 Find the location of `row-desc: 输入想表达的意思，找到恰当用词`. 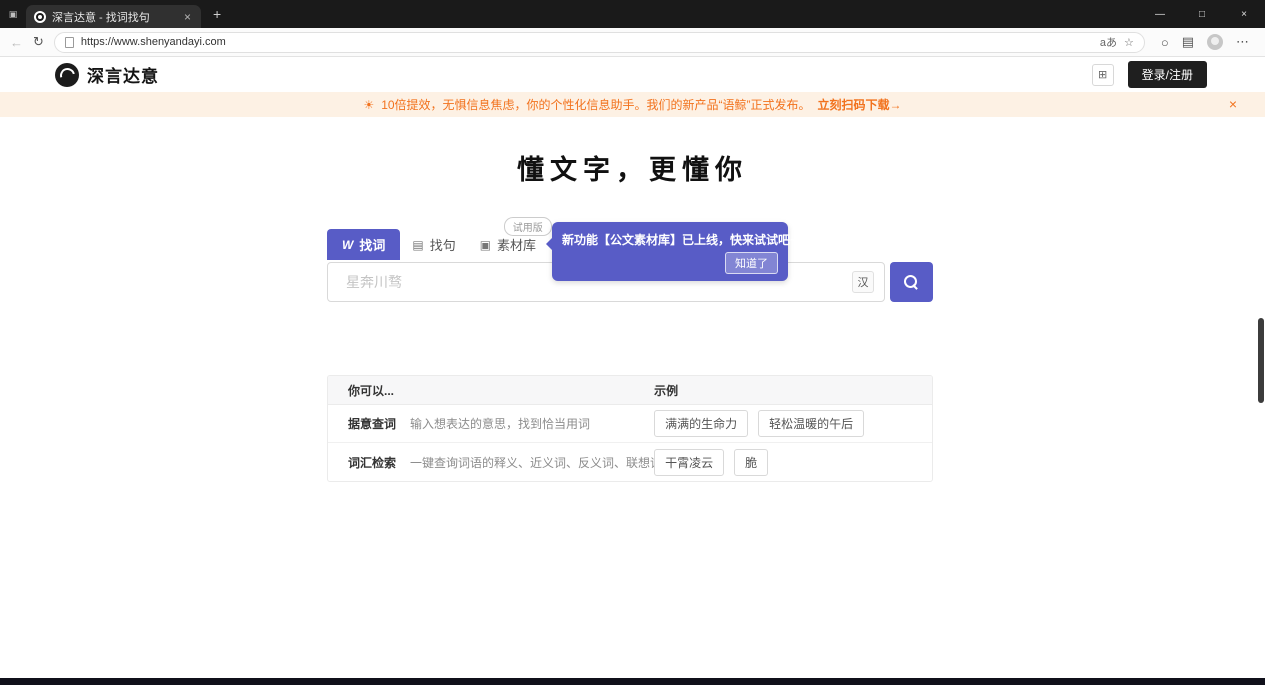

row-desc: 输入想表达的意思，找到恰当用词 is located at coordinates (500, 424).